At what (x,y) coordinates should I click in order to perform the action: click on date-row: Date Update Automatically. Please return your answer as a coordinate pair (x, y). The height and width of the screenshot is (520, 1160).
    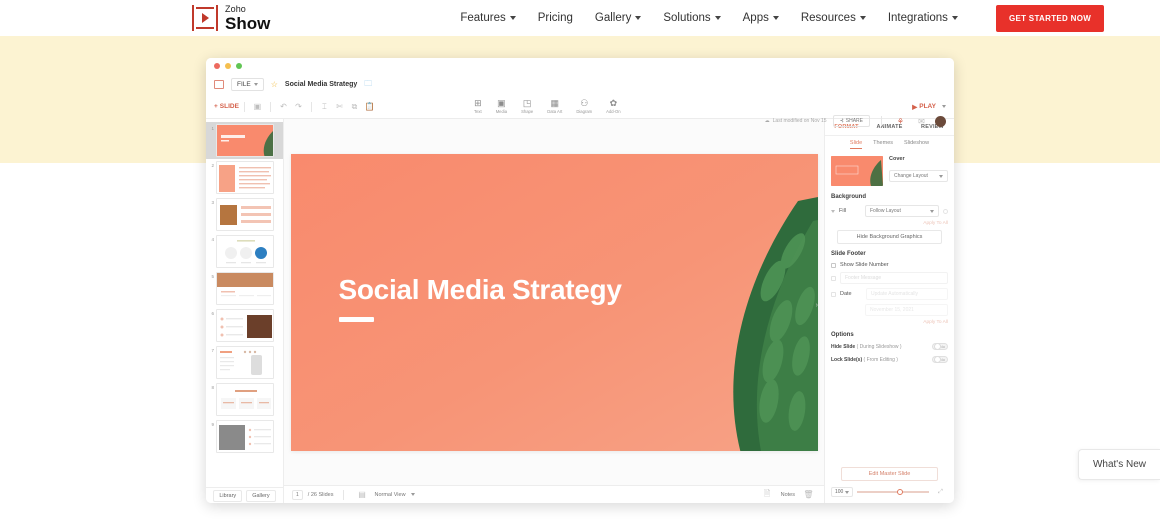
    Looking at the image, I should click on (889, 294).